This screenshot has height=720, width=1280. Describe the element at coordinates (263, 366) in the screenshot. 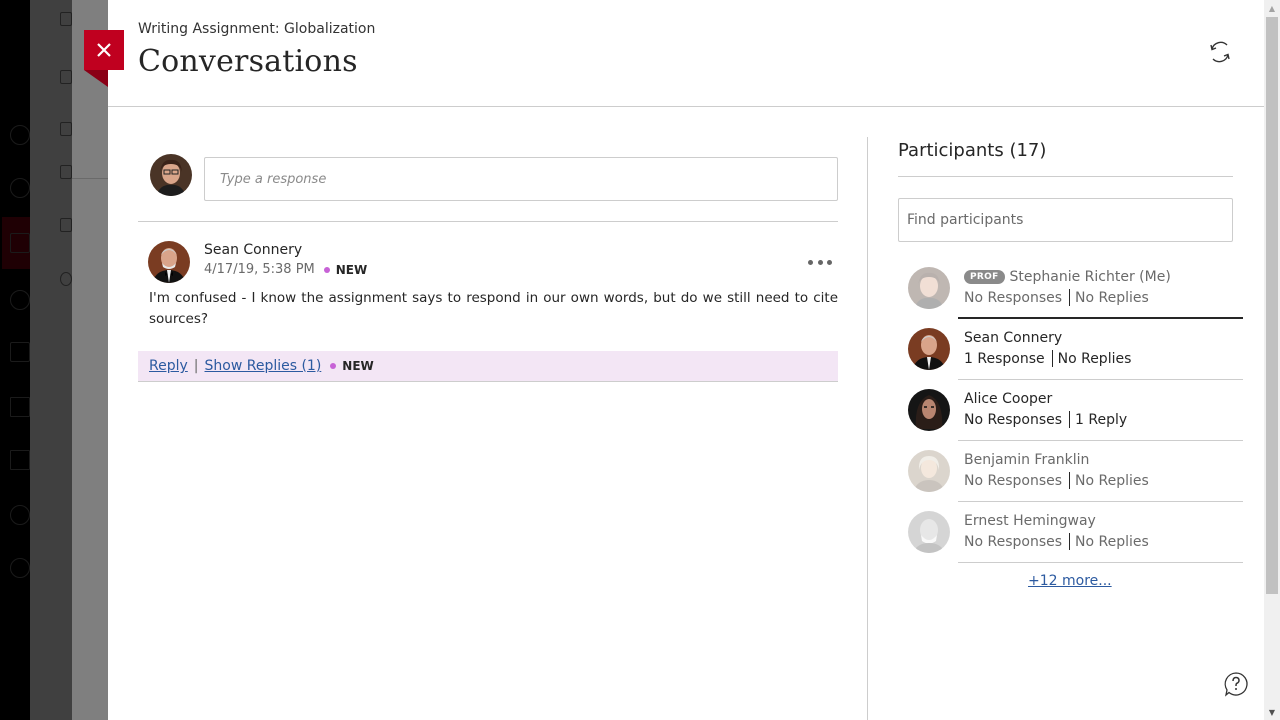

I see `show-replies-link: Show Replies (1)` at that location.